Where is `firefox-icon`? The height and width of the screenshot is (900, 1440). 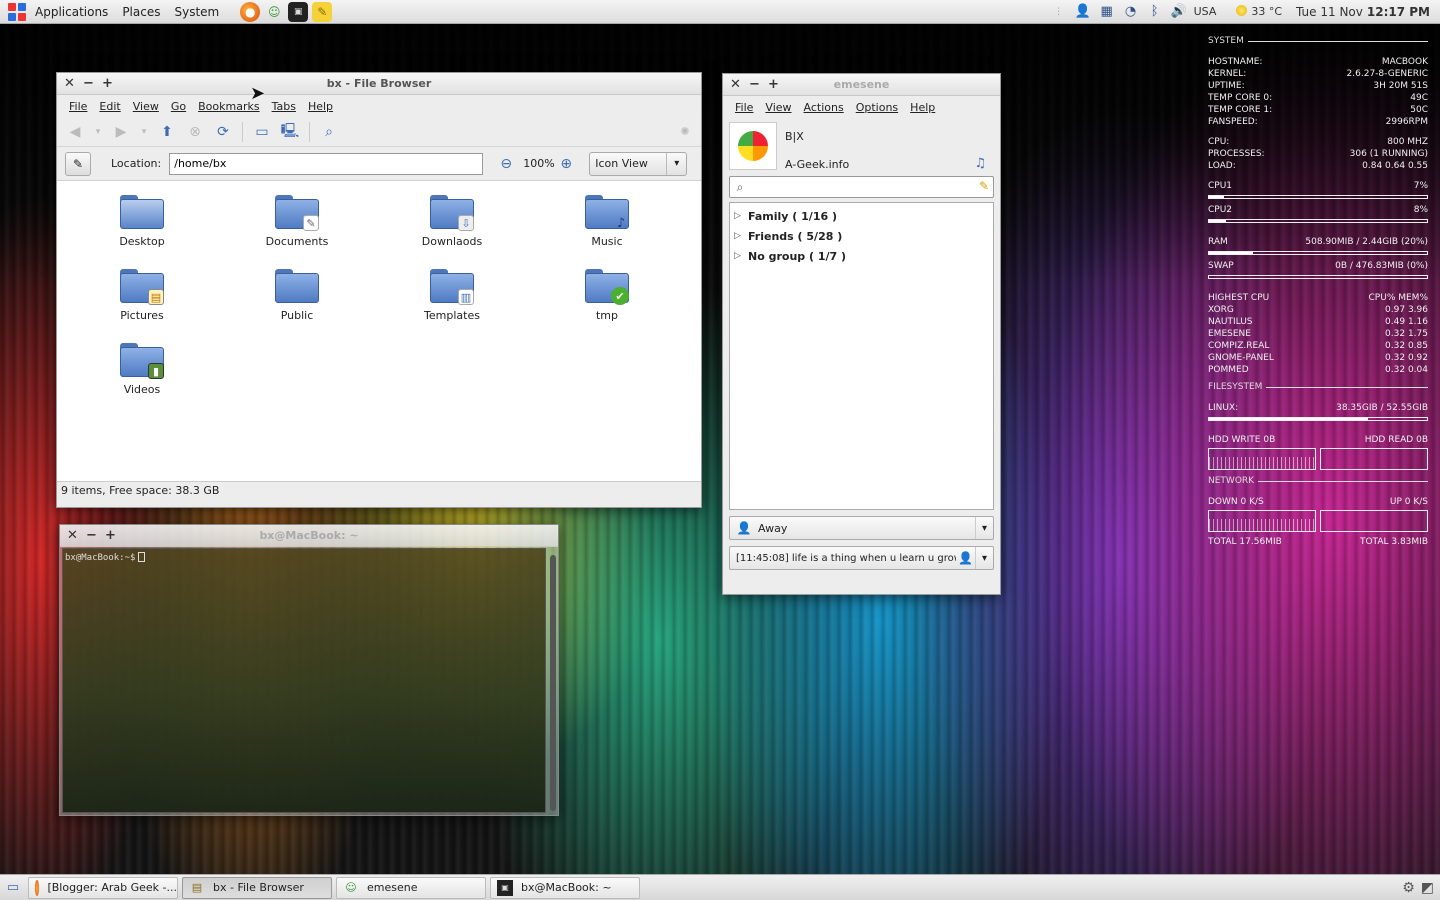
firefox-icon is located at coordinates (37, 887).